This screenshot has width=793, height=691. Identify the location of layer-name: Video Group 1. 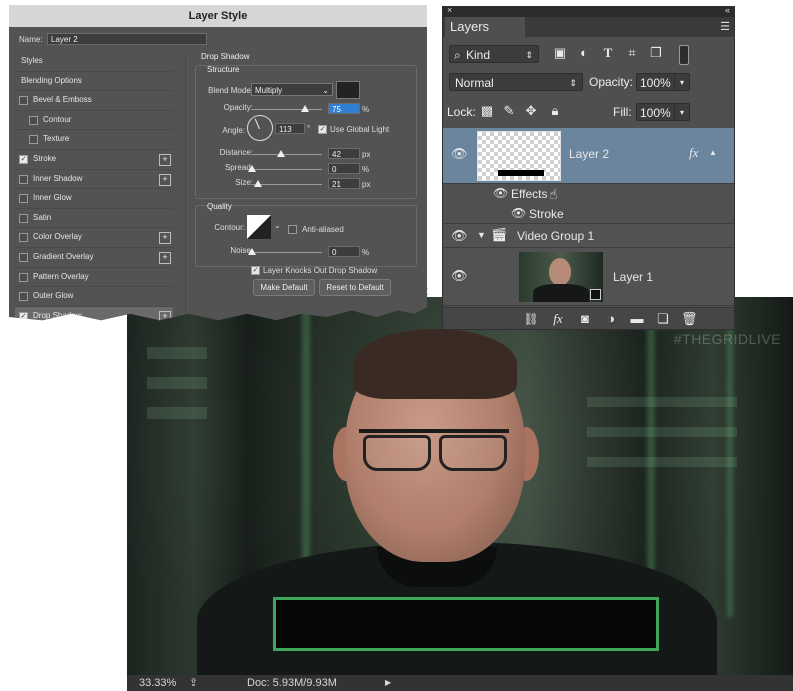
(555, 236).